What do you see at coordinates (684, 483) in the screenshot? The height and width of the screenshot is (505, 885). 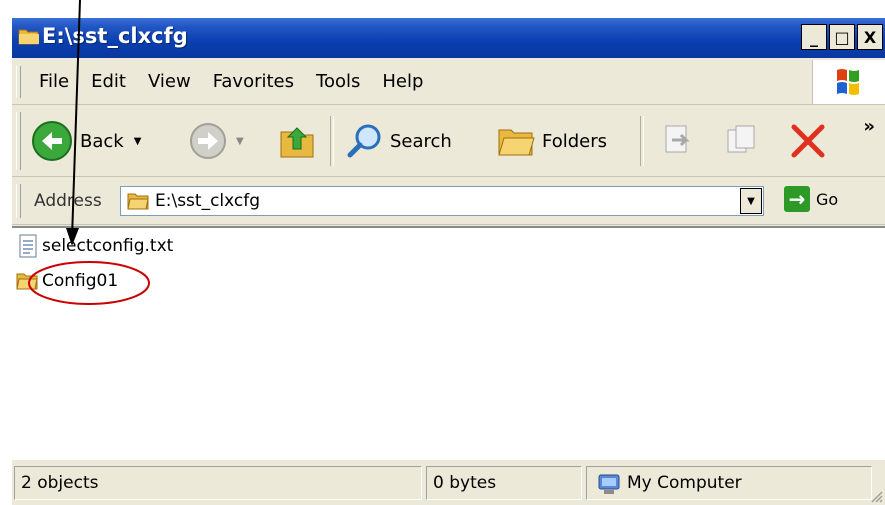 I see `status-zone-label: My Computer` at bounding box center [684, 483].